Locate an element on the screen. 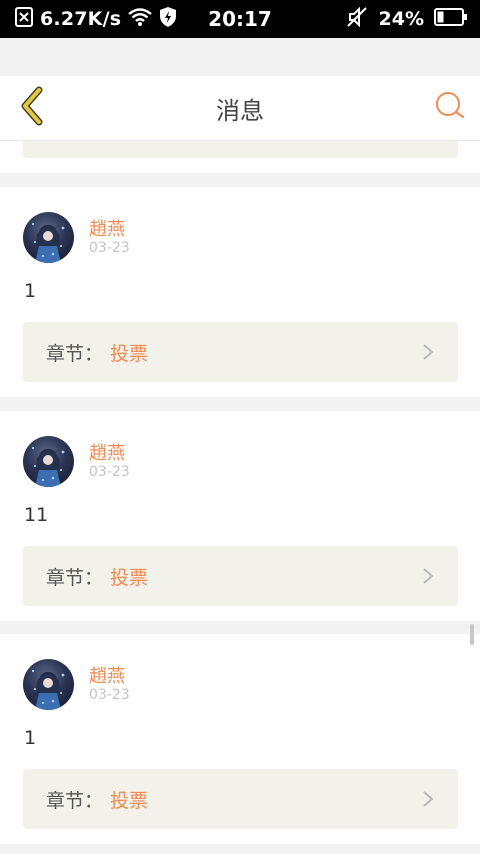 The height and width of the screenshot is (854, 480). status-right: 24% is located at coordinates (406, 19).